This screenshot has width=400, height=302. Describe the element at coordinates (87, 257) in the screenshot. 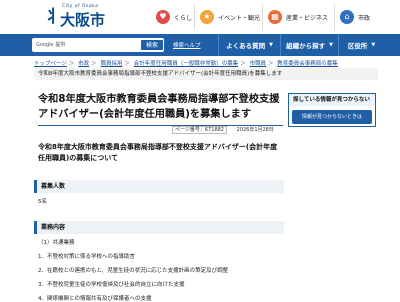

I see `section-text: 1．不登校対策に係る学校への指導助言` at that location.